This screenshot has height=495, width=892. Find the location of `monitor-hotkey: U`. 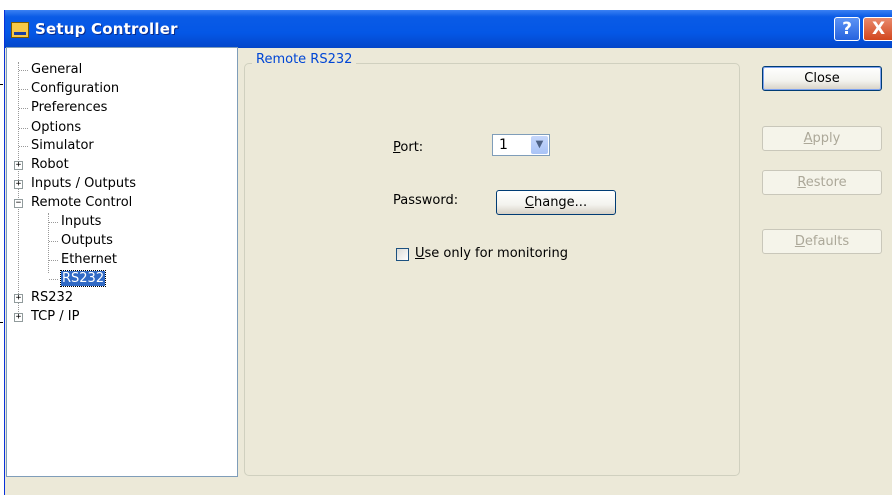

monitor-hotkey: U is located at coordinates (420, 253).